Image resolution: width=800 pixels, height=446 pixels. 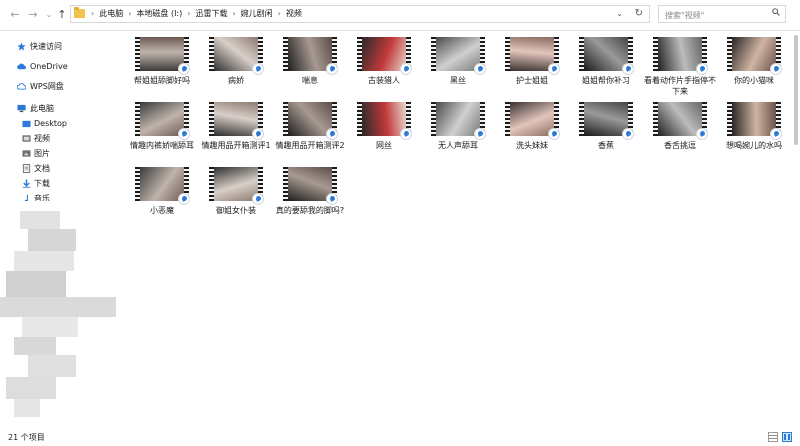 I want to click on sidebar-item-label: WPS网盘, so click(x=47, y=86).